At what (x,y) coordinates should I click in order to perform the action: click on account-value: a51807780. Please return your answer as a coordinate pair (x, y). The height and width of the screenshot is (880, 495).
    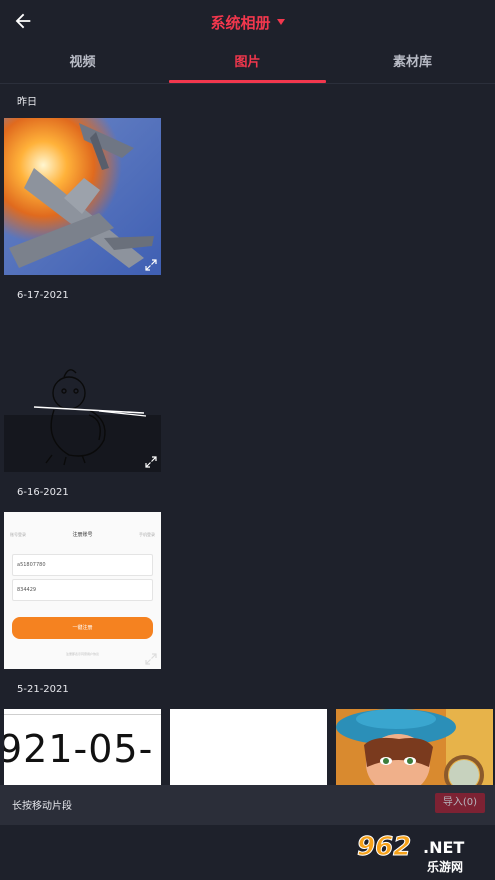
    Looking at the image, I should click on (31, 565).